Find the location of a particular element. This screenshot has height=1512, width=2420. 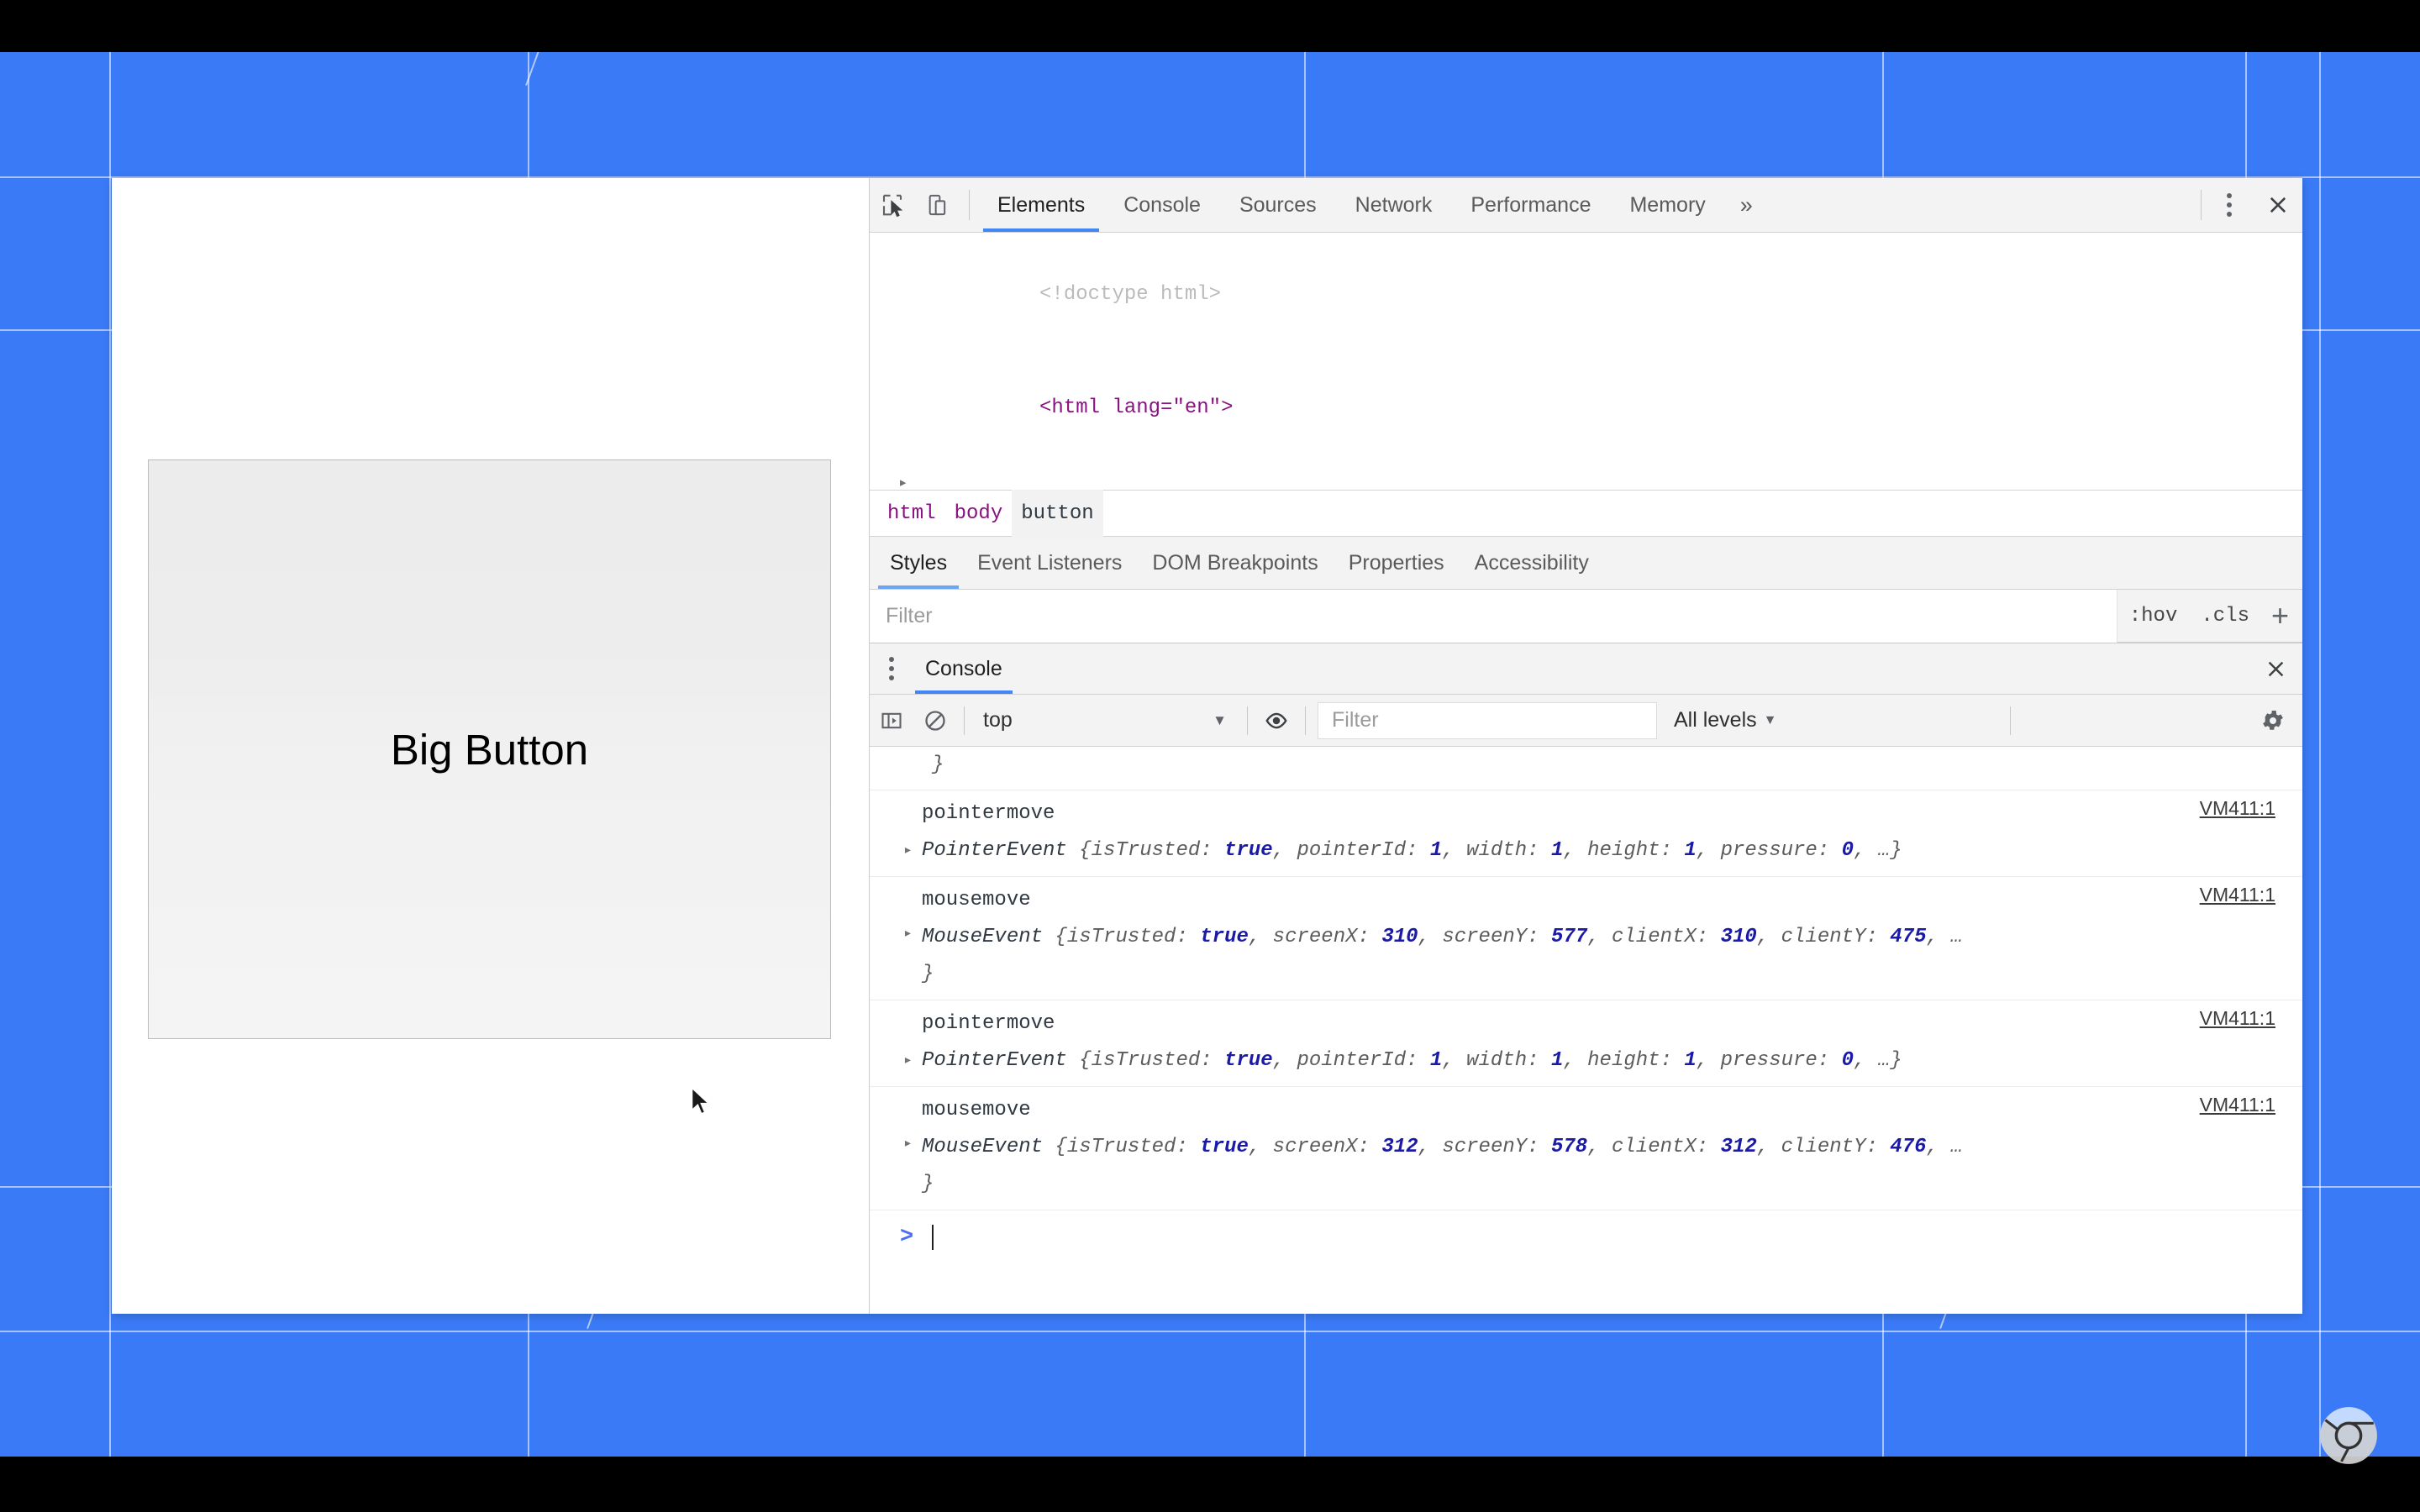

text-caret is located at coordinates (933, 1237).